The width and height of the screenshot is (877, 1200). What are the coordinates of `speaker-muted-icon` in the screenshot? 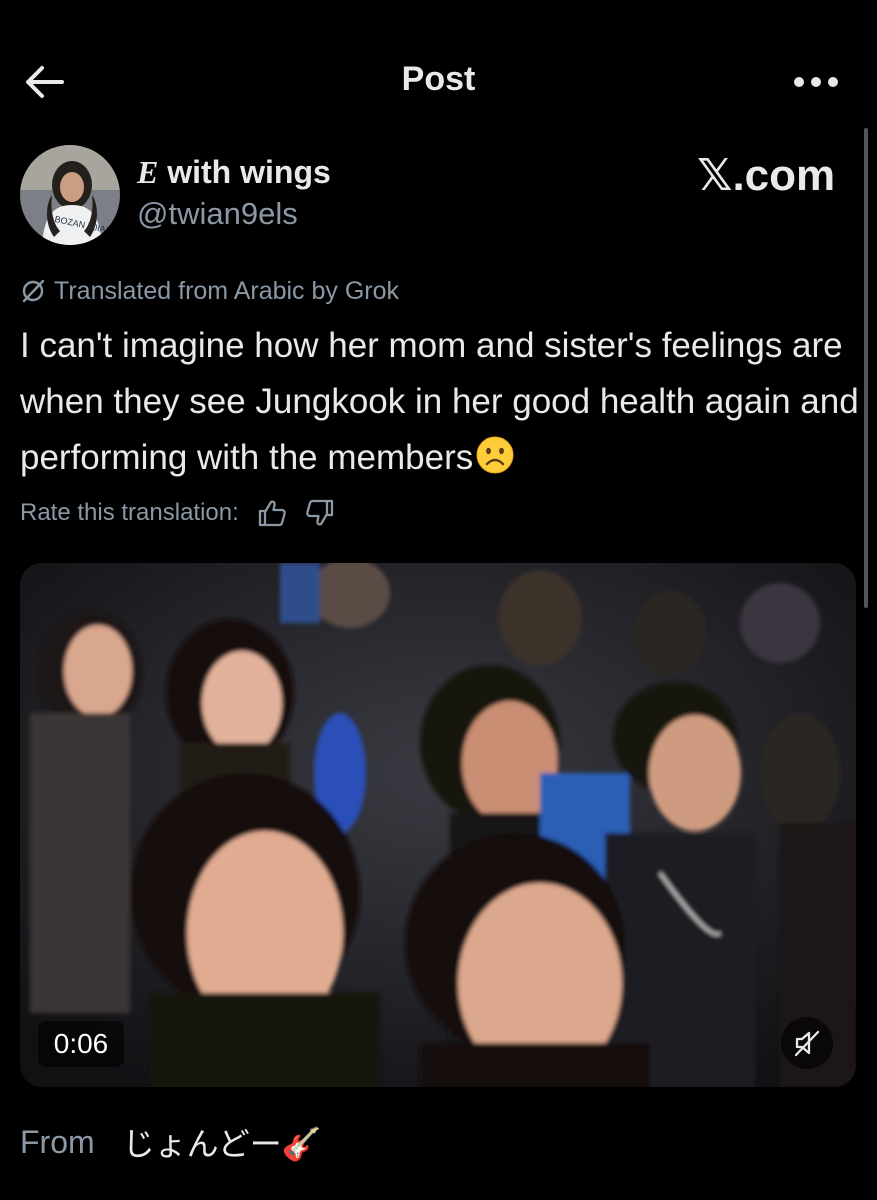 It's located at (807, 1043).